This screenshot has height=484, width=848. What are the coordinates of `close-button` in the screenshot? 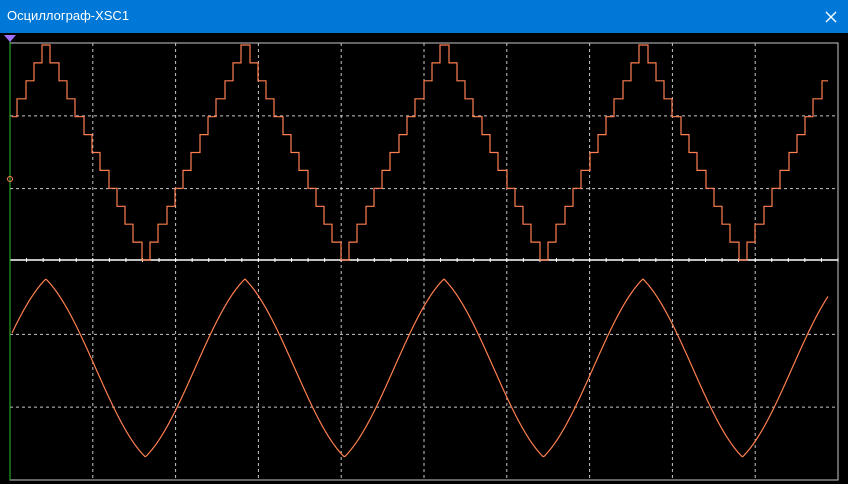 It's located at (831, 16).